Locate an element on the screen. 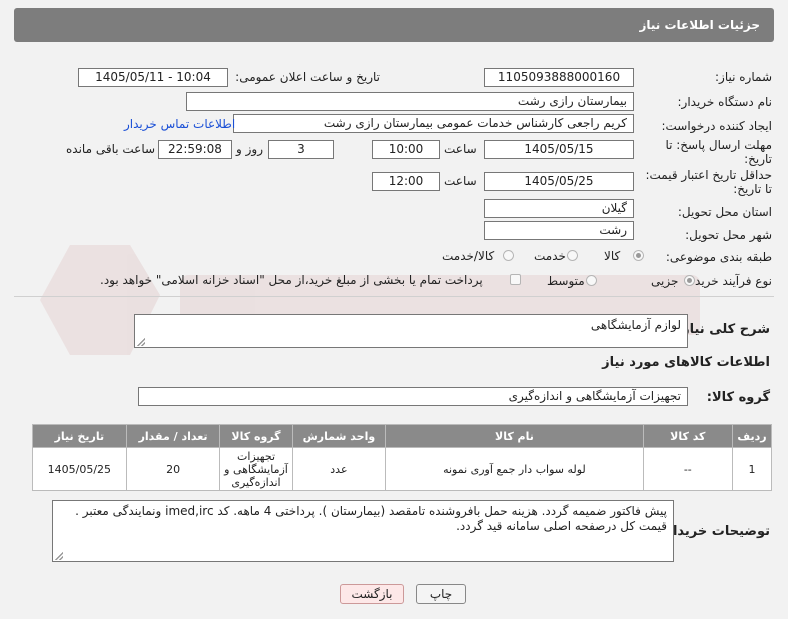 The width and height of the screenshot is (788, 619). category-option-service: خدمت is located at coordinates (550, 256).